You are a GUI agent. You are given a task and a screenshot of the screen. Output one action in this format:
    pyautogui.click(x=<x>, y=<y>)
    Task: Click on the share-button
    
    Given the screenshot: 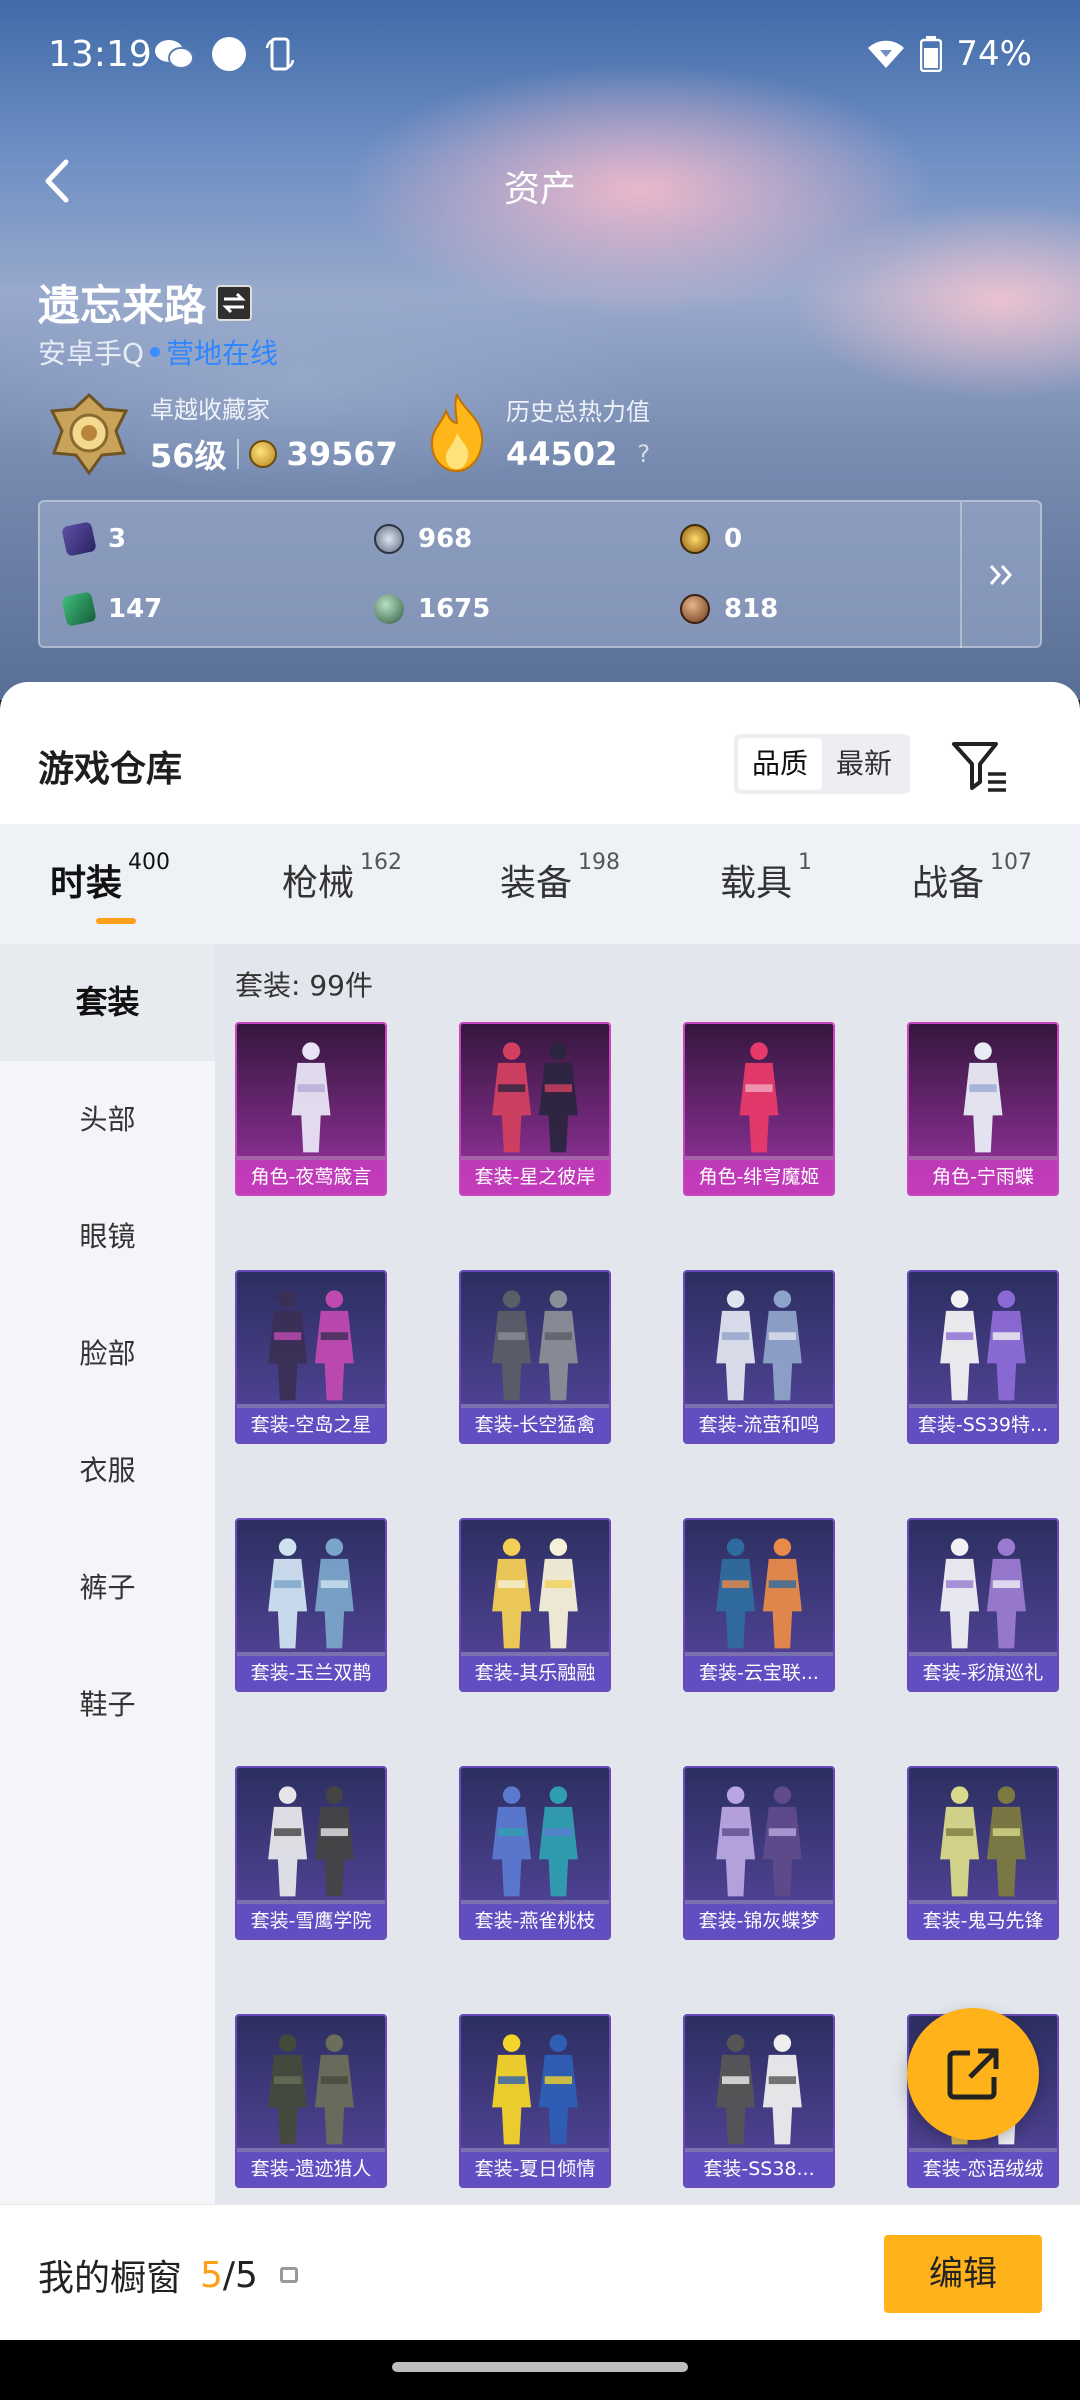 What is the action you would take?
    pyautogui.click(x=973, y=2074)
    